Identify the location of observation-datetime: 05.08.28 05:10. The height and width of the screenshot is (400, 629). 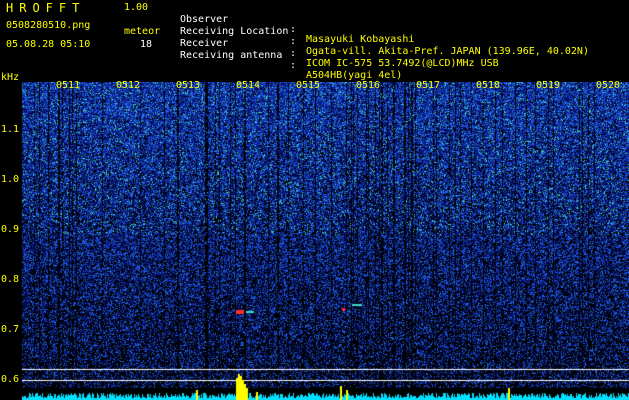
(48, 44).